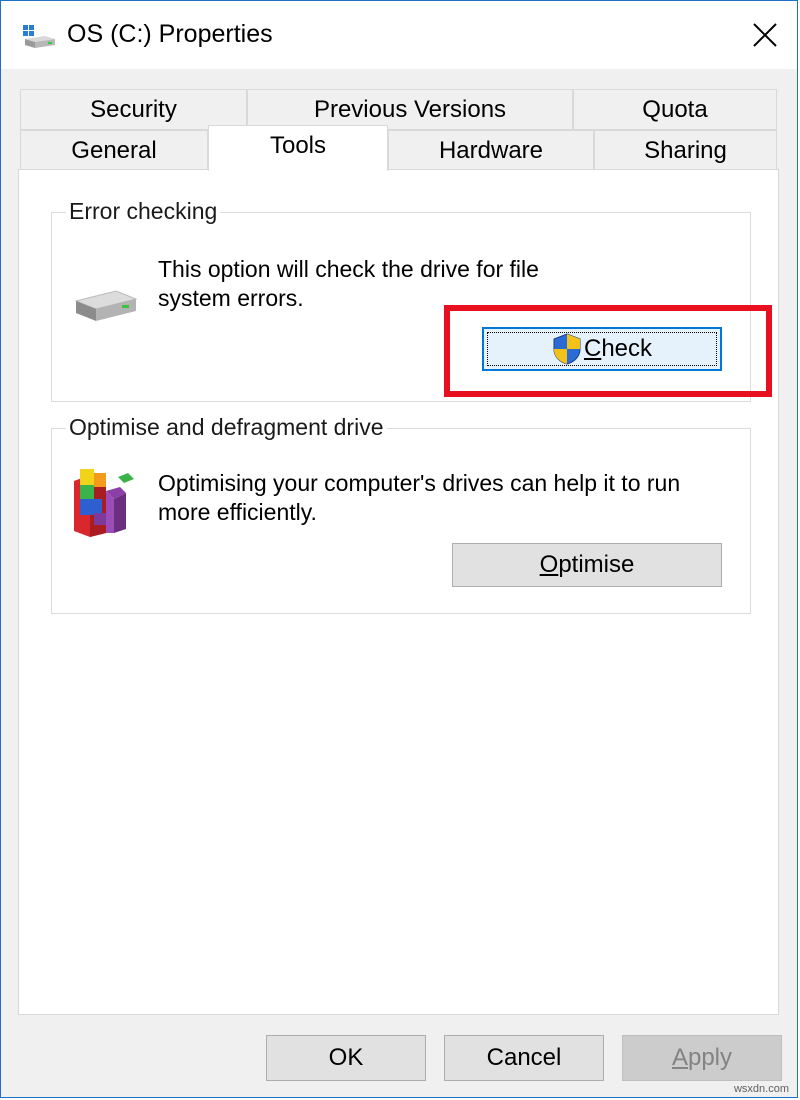  I want to click on tab-security-label: Security, so click(133, 109).